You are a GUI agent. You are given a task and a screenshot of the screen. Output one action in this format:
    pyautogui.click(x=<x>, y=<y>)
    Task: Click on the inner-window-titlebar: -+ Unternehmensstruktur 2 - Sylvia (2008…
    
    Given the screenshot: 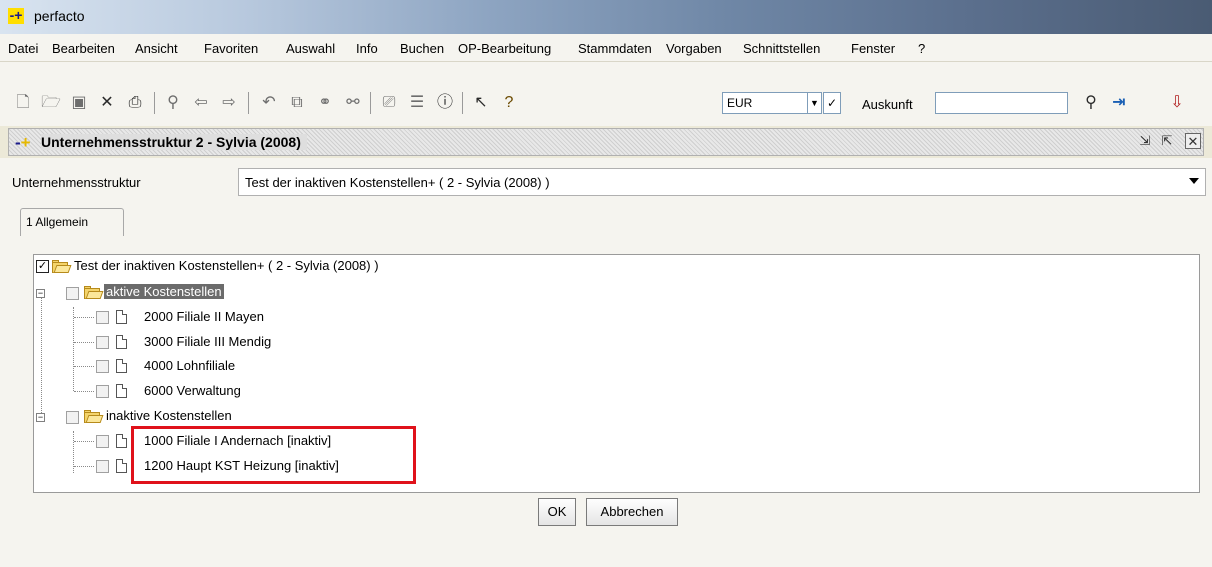 What is the action you would take?
    pyautogui.click(x=606, y=142)
    